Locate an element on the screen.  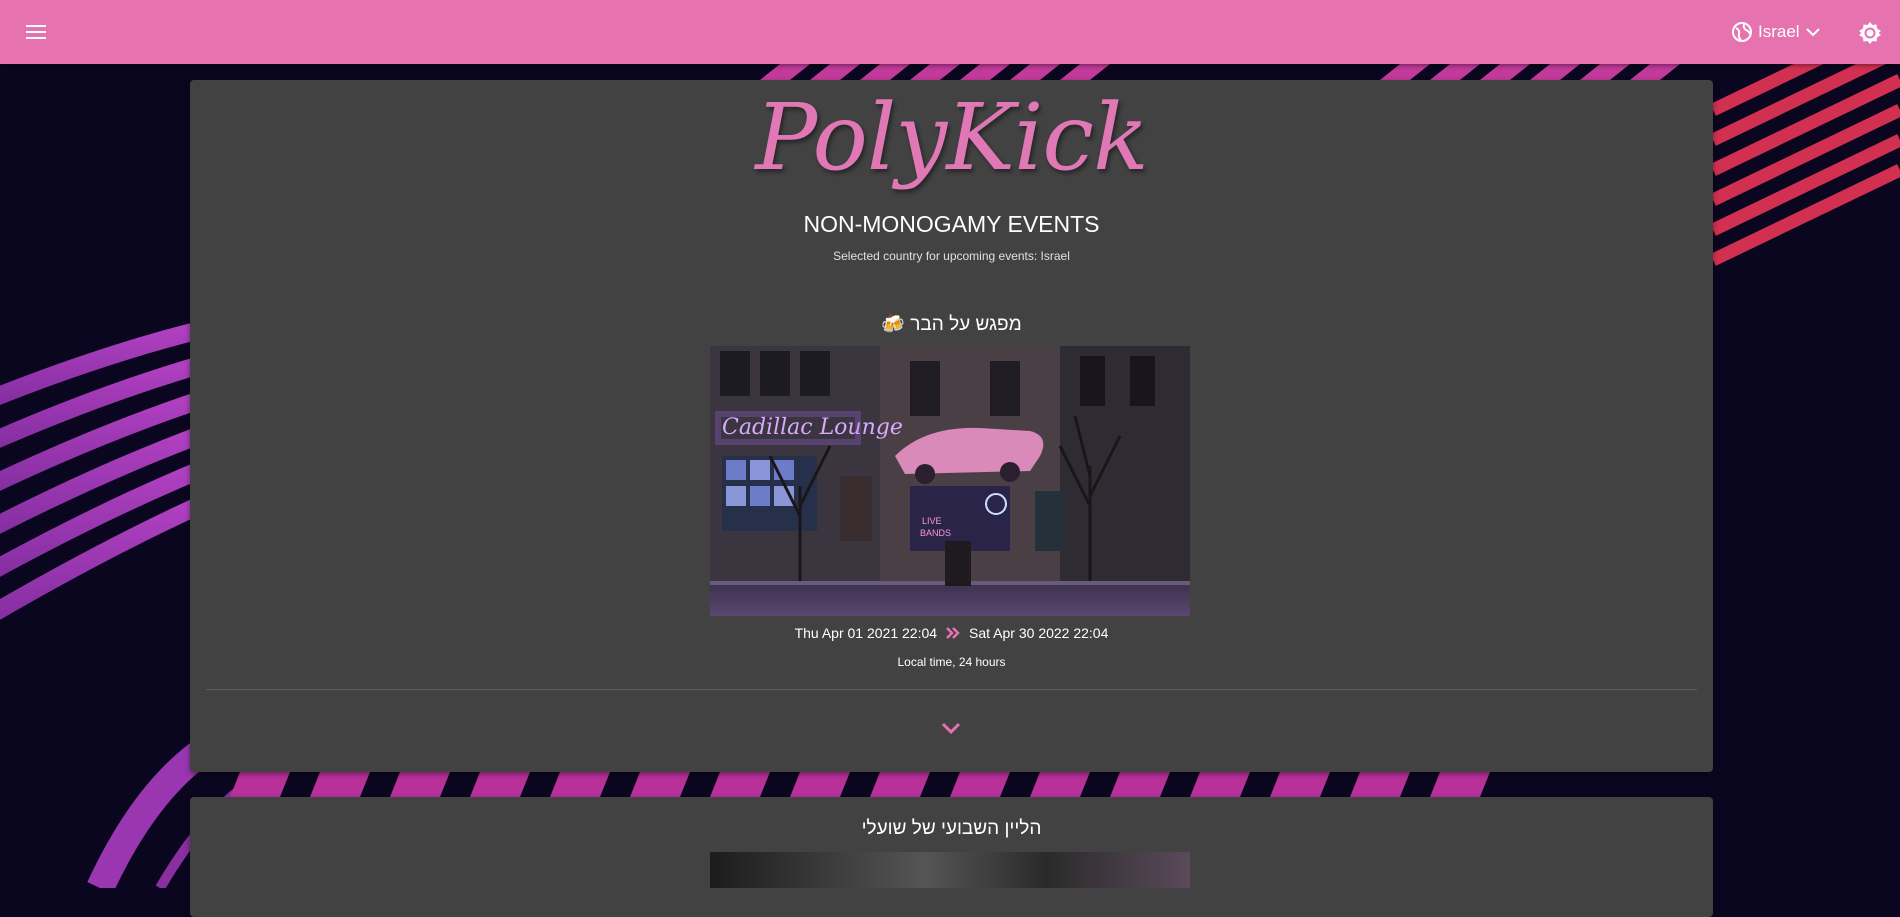
card-divider is located at coordinates (951, 689).